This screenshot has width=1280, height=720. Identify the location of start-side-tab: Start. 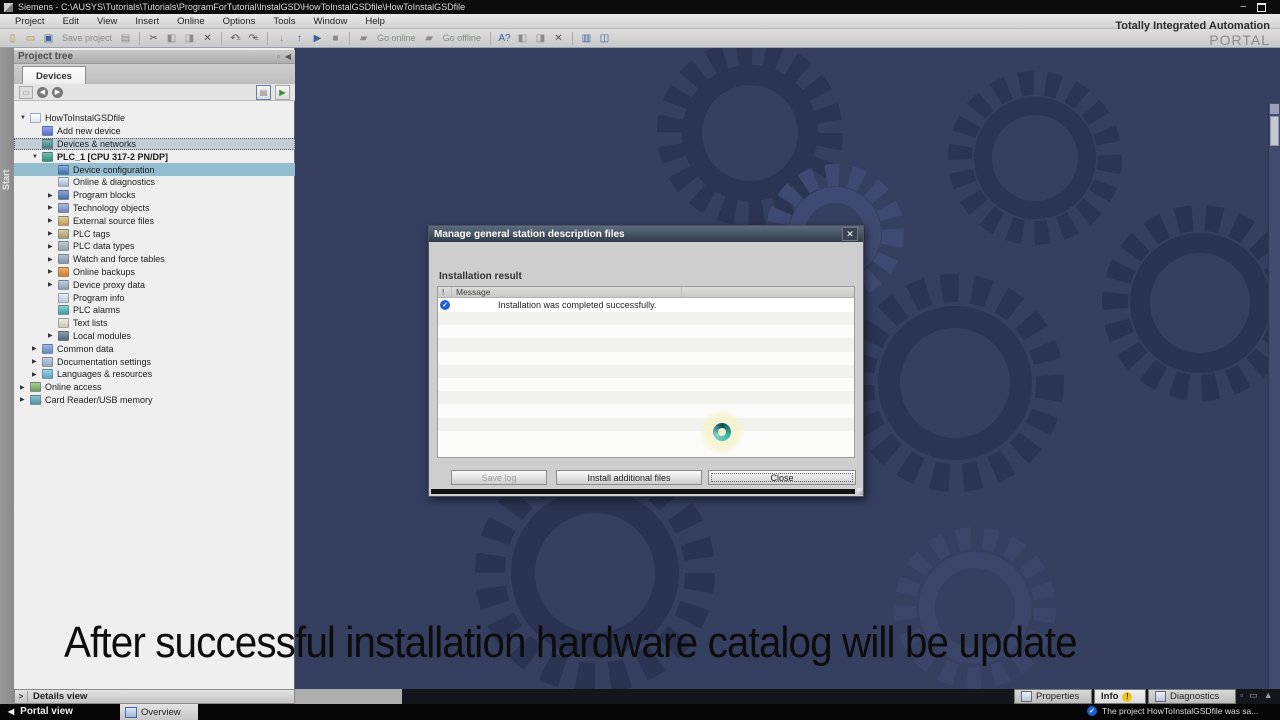
(7, 376).